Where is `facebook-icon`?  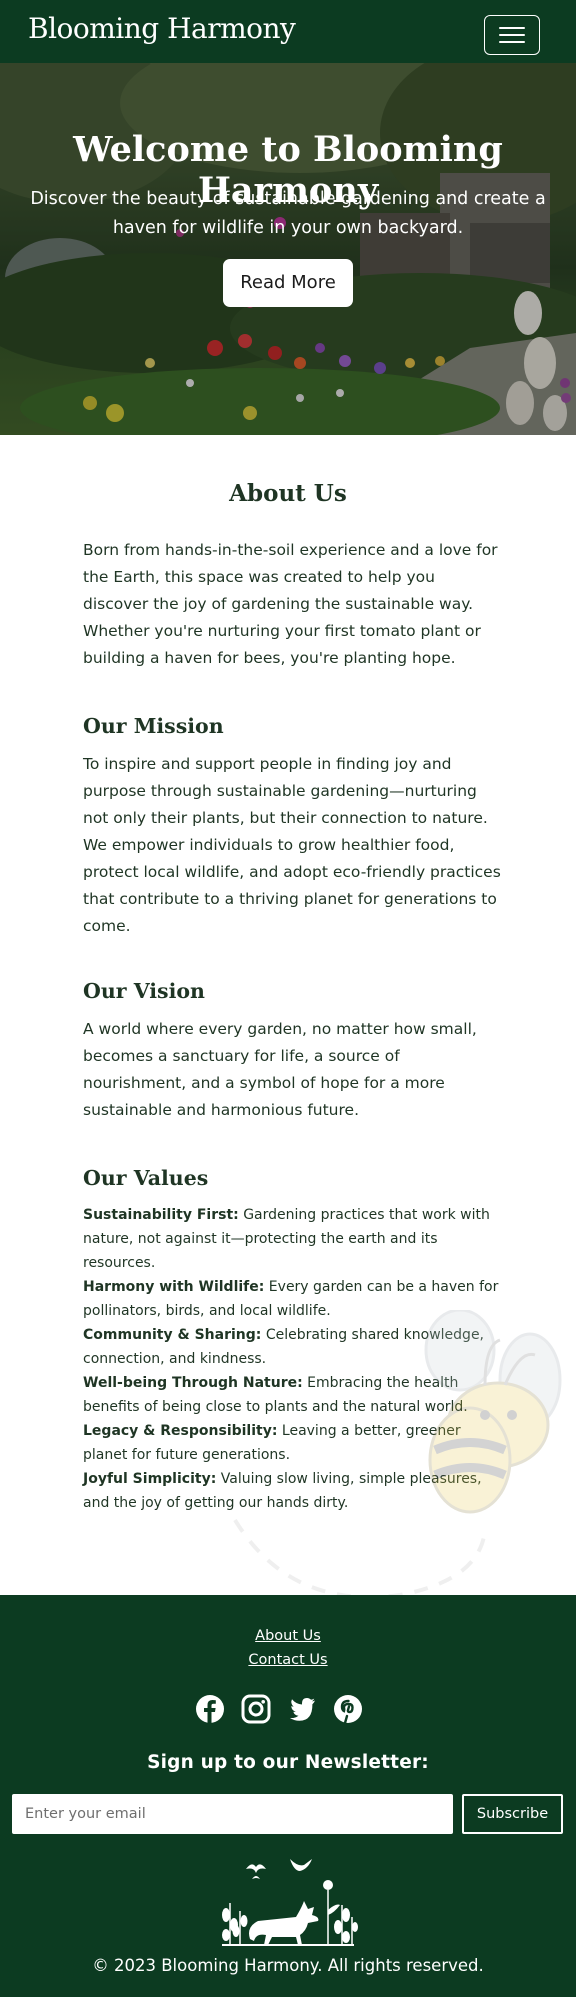
facebook-icon is located at coordinates (210, 1709).